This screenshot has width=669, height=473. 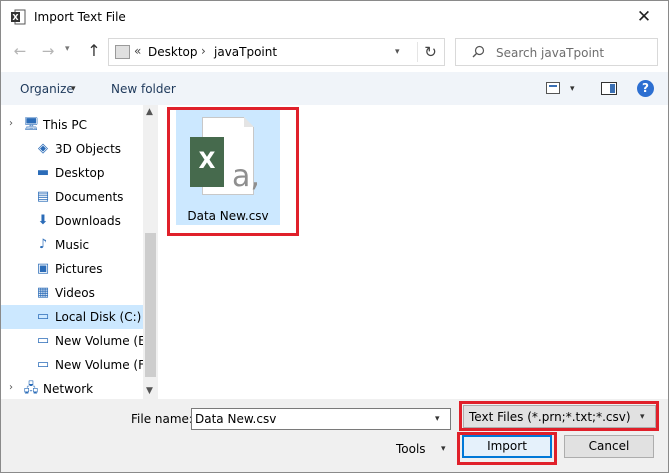 I want to click on sidebar-item-new-volume-f: ▭ New Volume (F:), so click(x=77, y=365).